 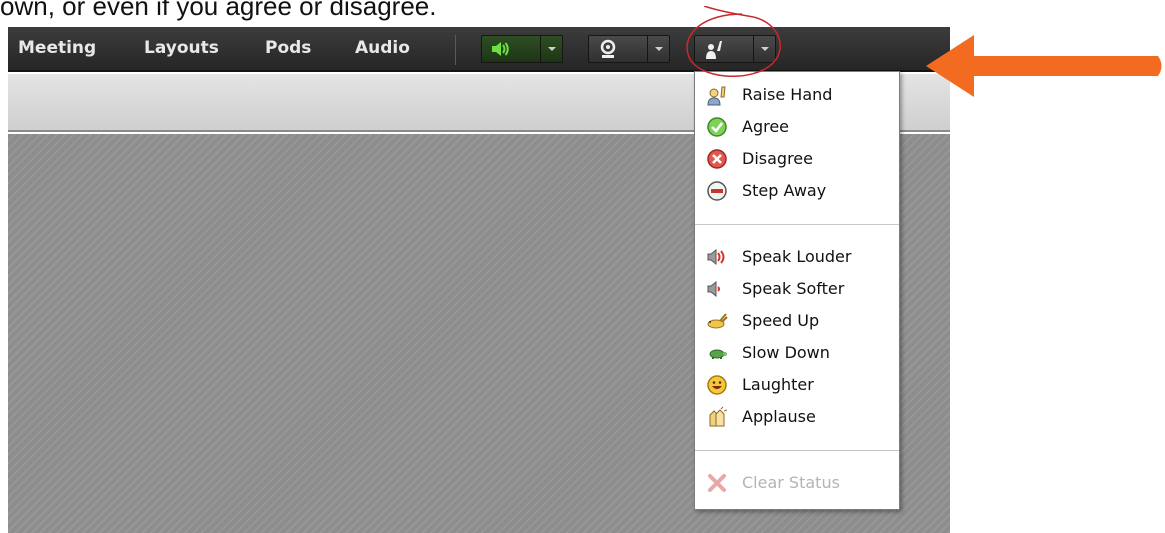 What do you see at coordinates (778, 384) in the screenshot?
I see `menu-item-label: Laughter` at bounding box center [778, 384].